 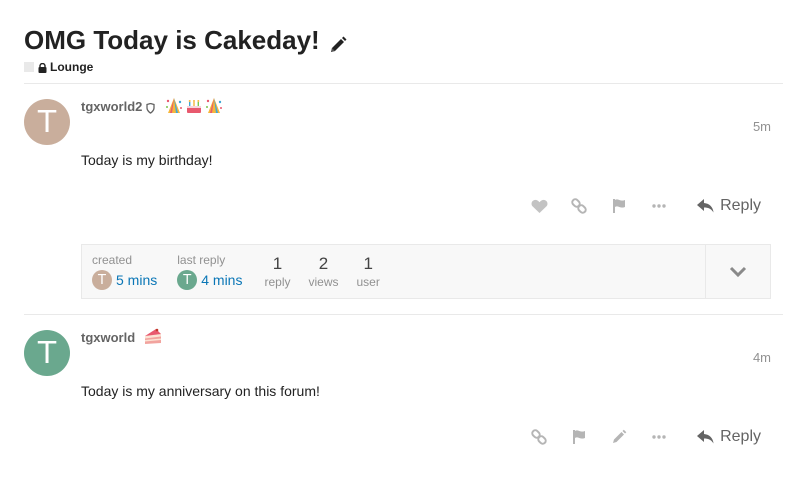 What do you see at coordinates (194, 106) in the screenshot?
I see `cake-icon` at bounding box center [194, 106].